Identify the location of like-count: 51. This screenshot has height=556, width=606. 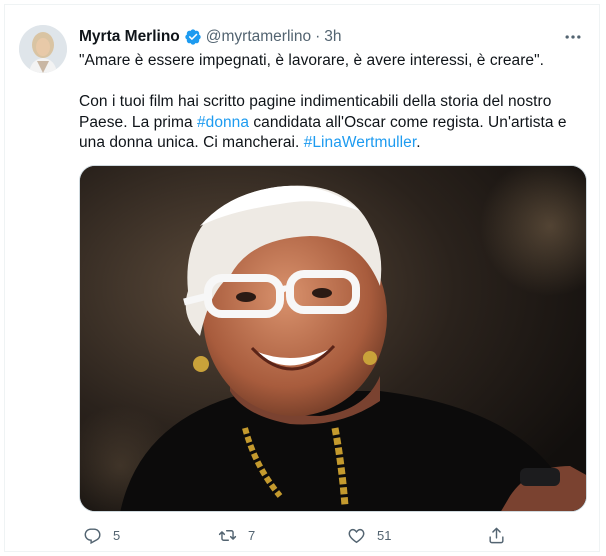
(384, 535).